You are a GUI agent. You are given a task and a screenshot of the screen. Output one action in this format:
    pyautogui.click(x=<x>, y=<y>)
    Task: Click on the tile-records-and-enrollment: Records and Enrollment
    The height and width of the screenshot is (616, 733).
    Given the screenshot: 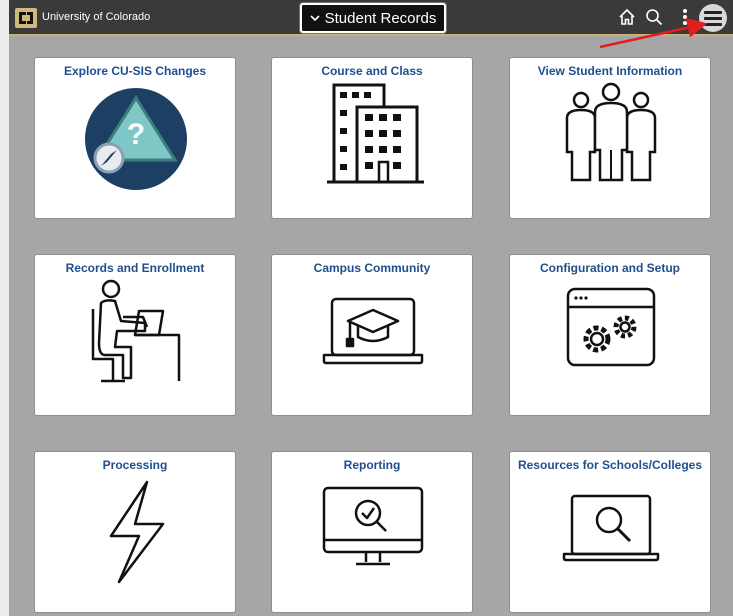 What is the action you would take?
    pyautogui.click(x=135, y=335)
    